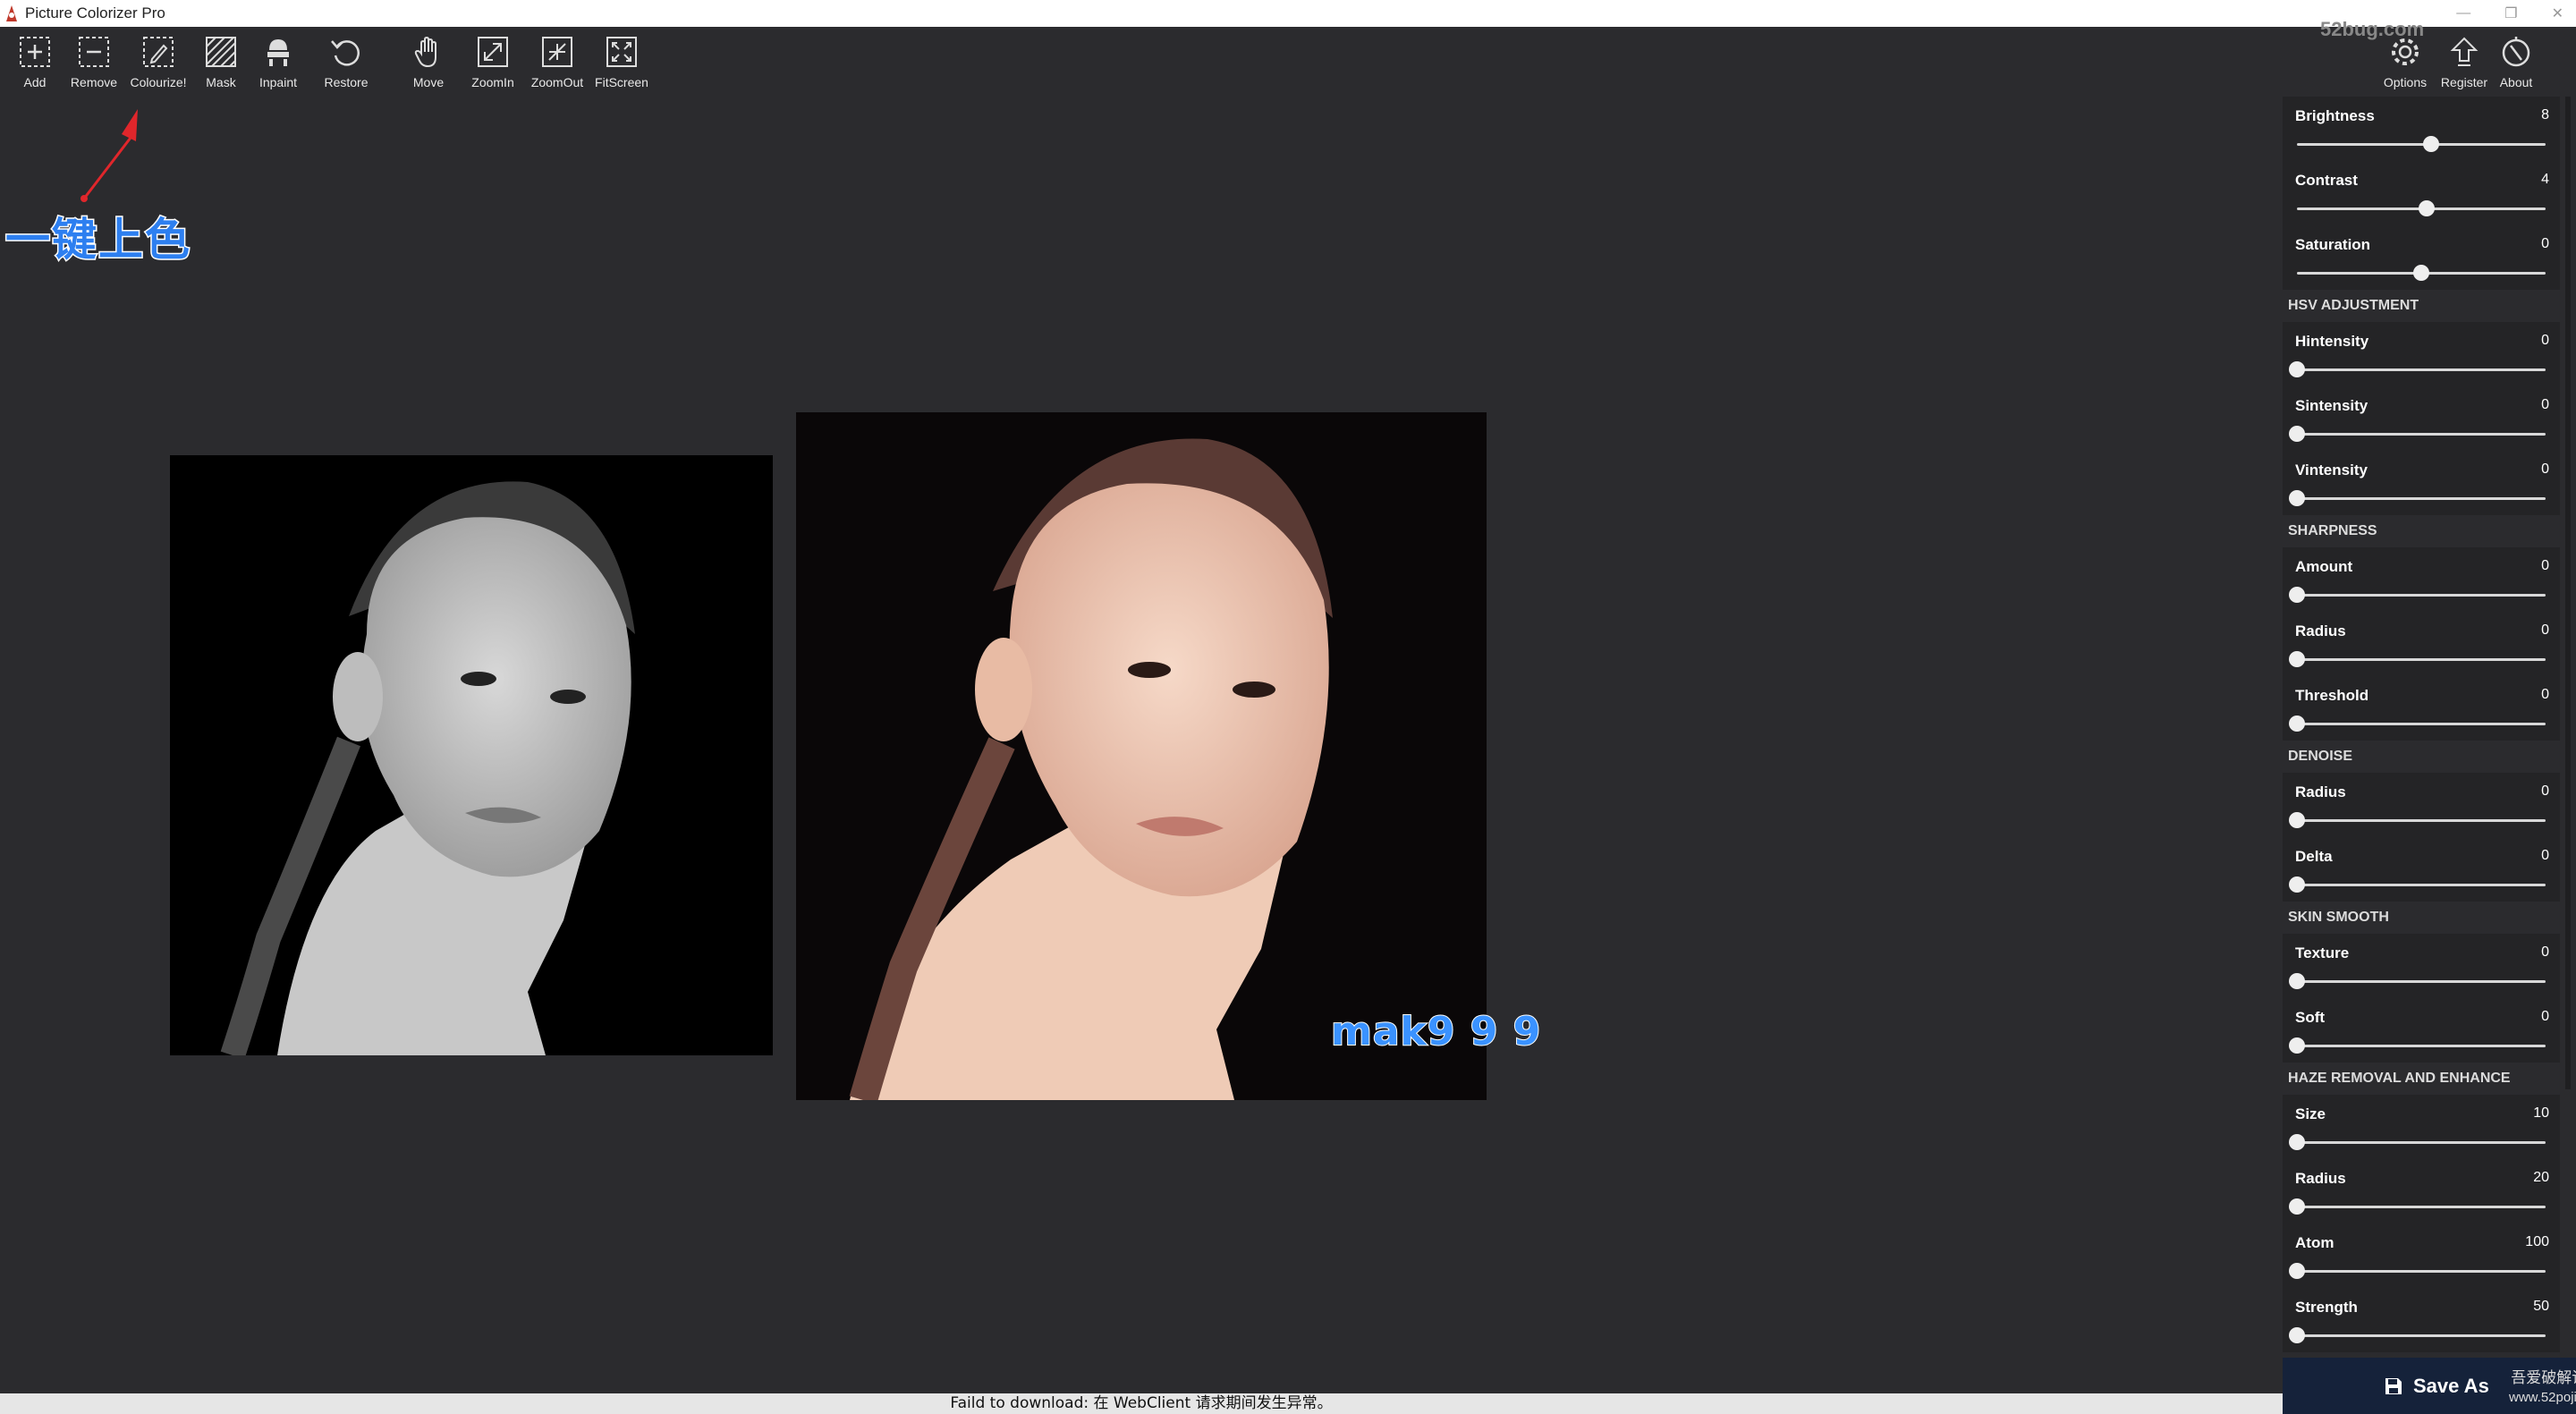 Image resolution: width=2576 pixels, height=1414 pixels. Describe the element at coordinates (158, 61) in the screenshot. I see `colourize-button: Colourize!` at that location.